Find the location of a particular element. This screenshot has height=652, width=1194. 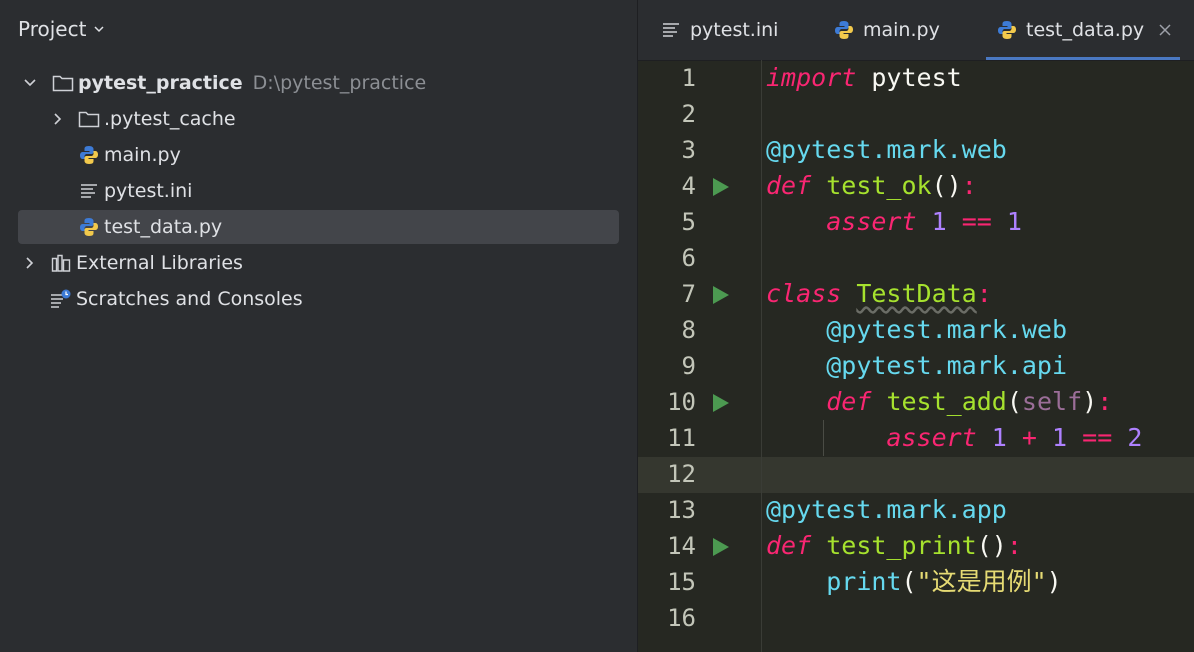

line-number: 3 is located at coordinates (688, 150).